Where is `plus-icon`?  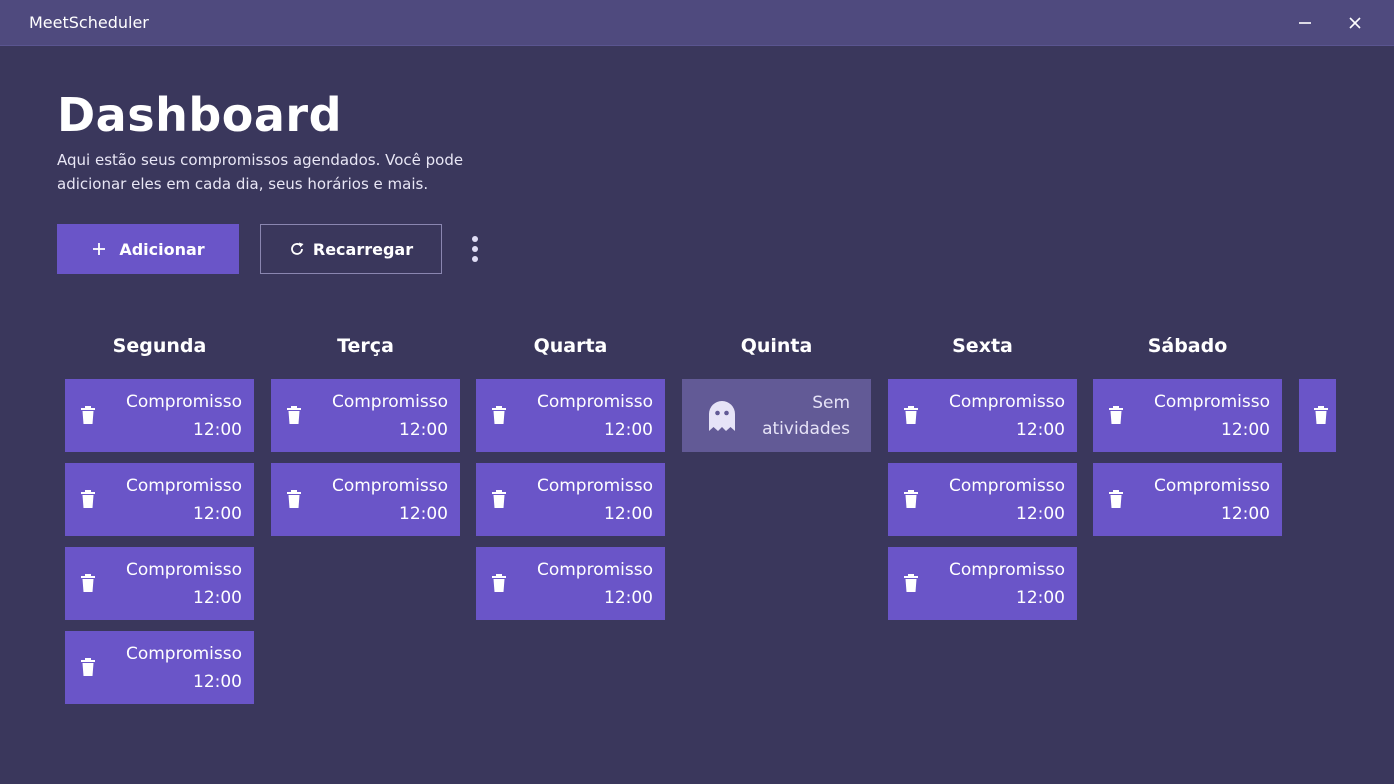 plus-icon is located at coordinates (99, 249).